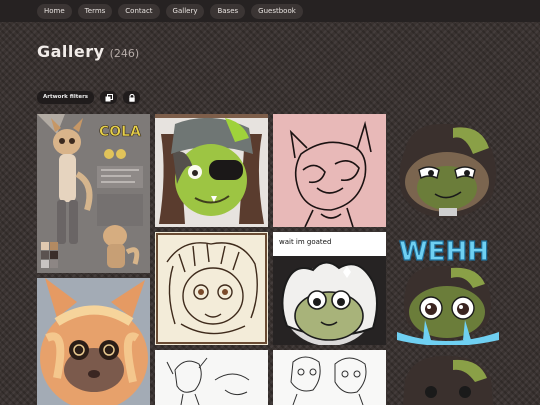 This screenshot has height=405, width=540. I want to click on lock-icon, so click(132, 97).